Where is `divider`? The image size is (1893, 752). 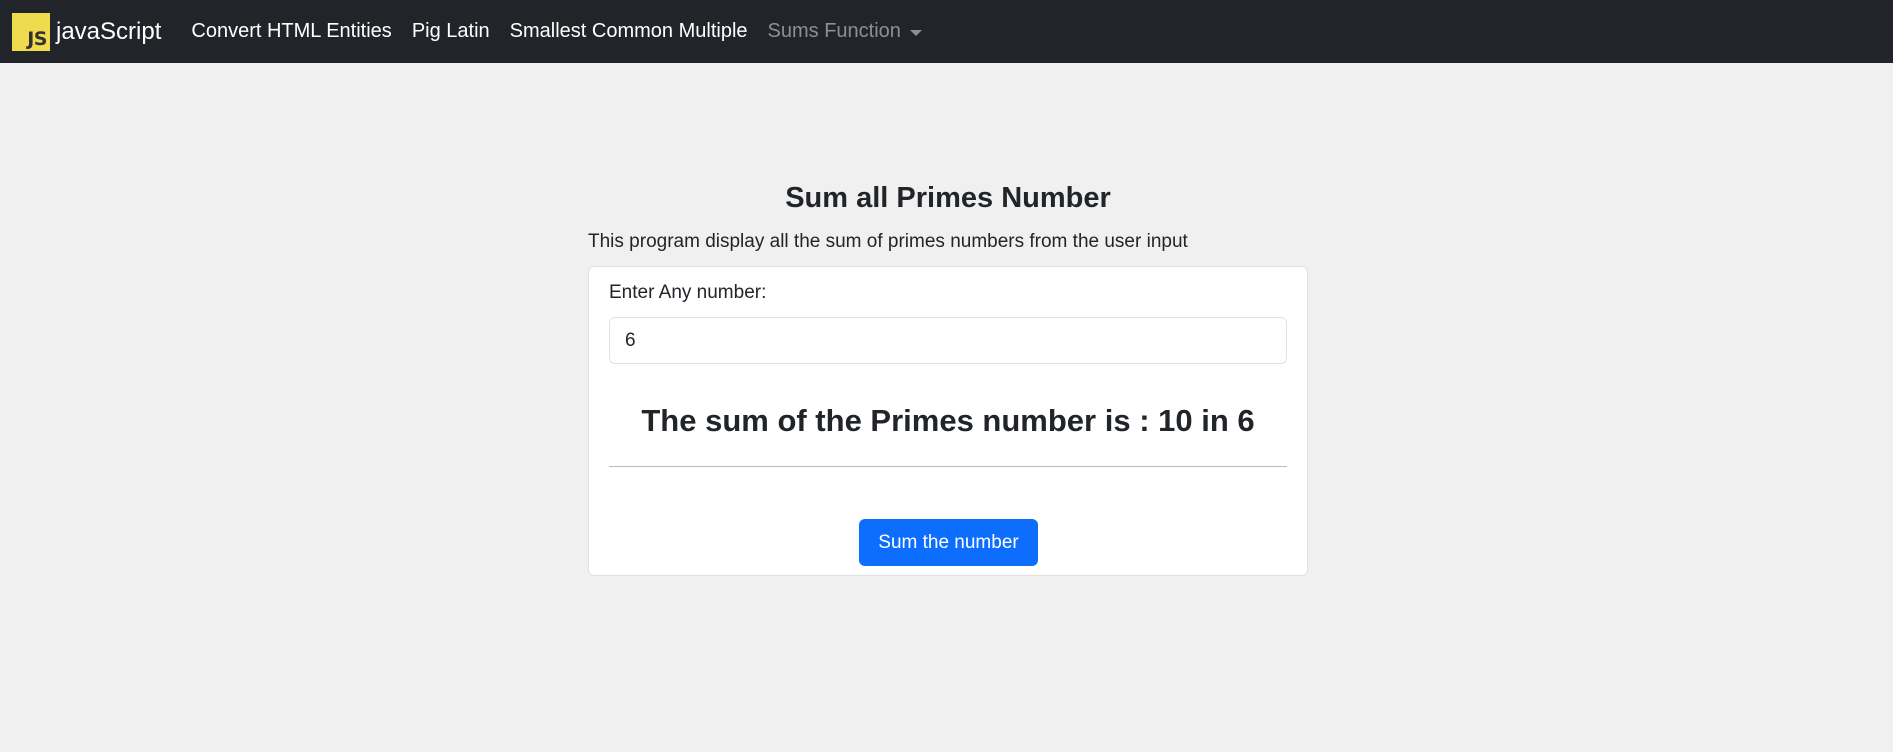 divider is located at coordinates (948, 466).